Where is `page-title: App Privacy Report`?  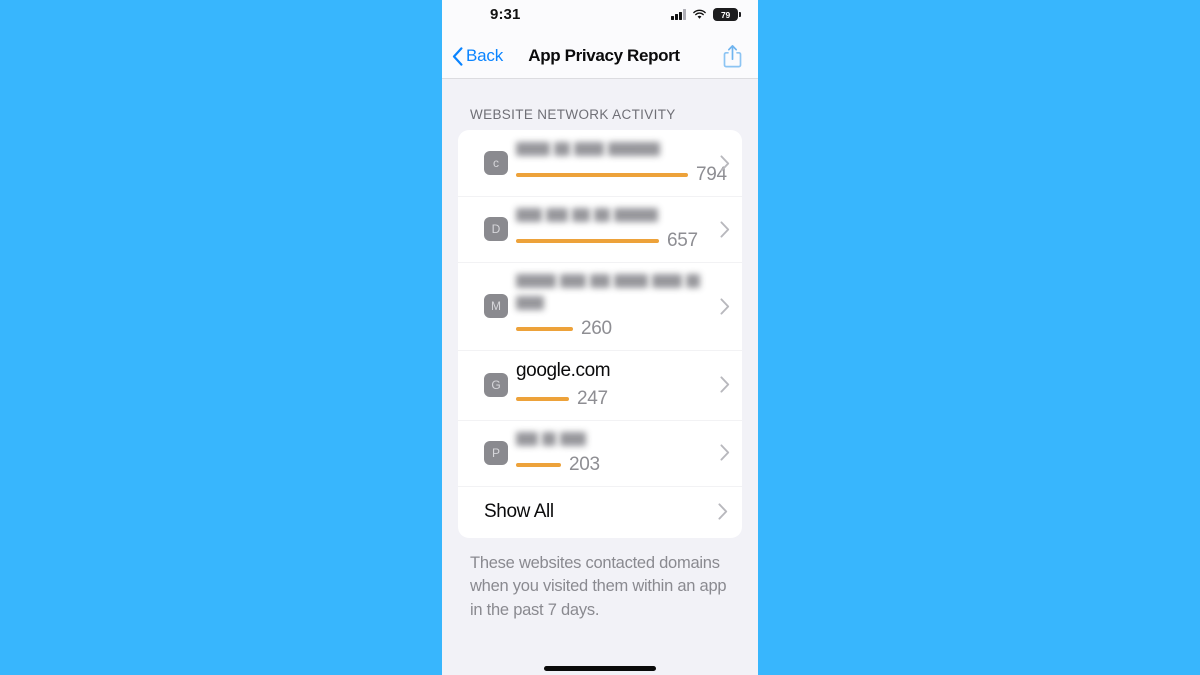
page-title: App Privacy Report is located at coordinates (604, 55).